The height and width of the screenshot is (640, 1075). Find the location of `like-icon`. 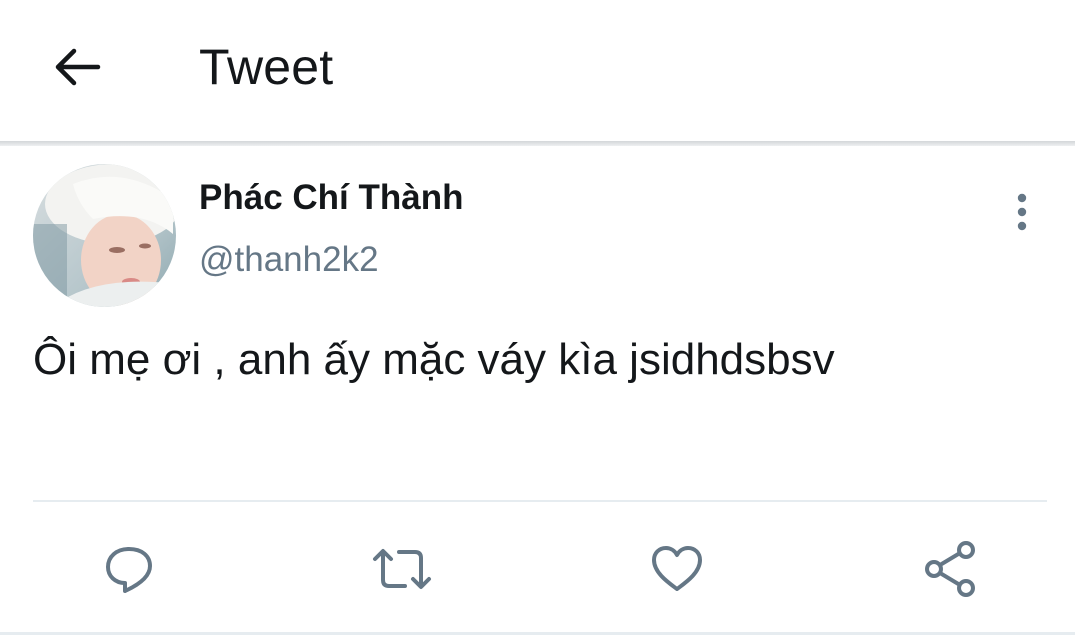

like-icon is located at coordinates (677, 568).